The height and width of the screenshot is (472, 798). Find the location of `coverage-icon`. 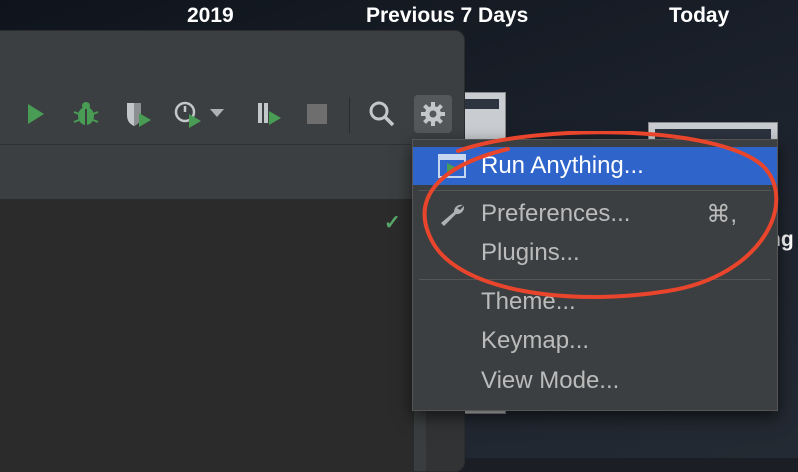

coverage-icon is located at coordinates (139, 115).